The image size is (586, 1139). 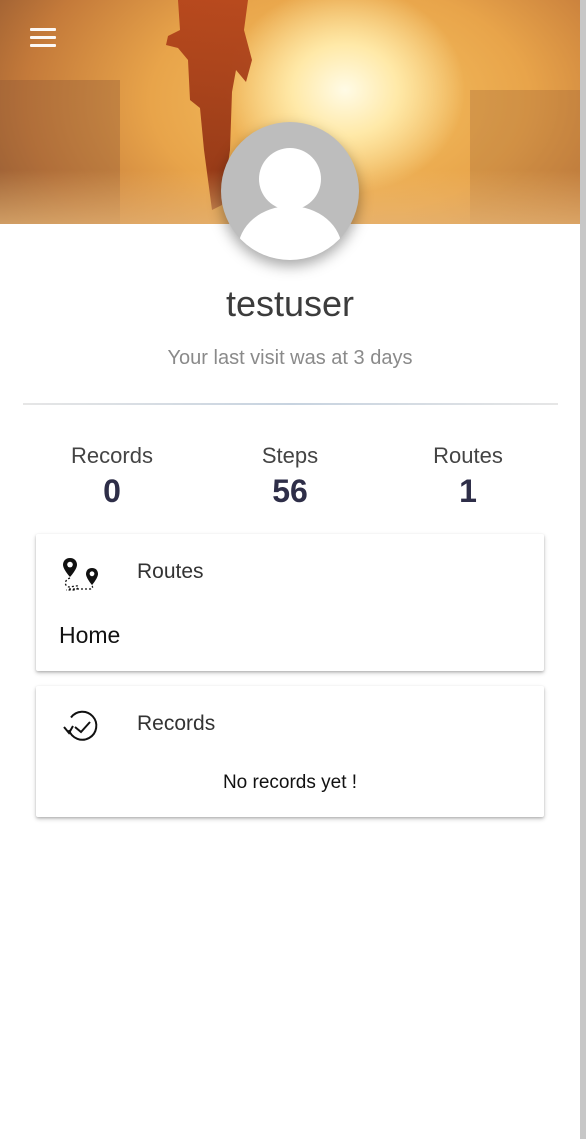 What do you see at coordinates (468, 491) in the screenshot?
I see `stat-value: 1` at bounding box center [468, 491].